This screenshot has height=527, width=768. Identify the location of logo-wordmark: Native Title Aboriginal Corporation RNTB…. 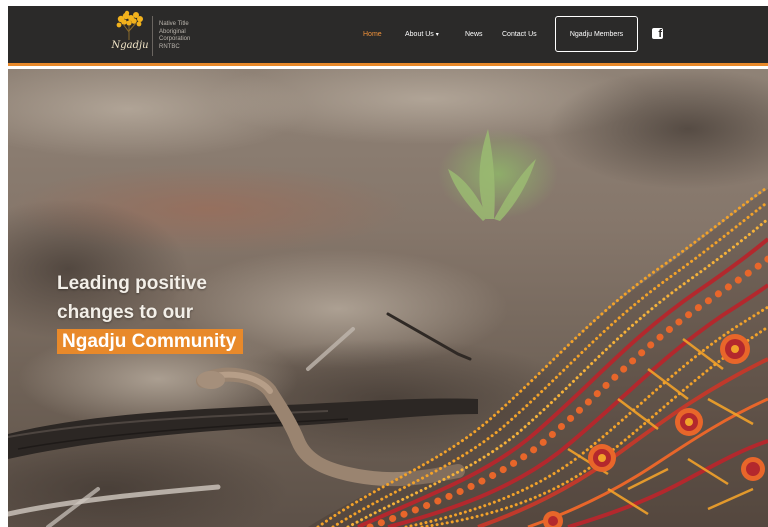
(174, 36).